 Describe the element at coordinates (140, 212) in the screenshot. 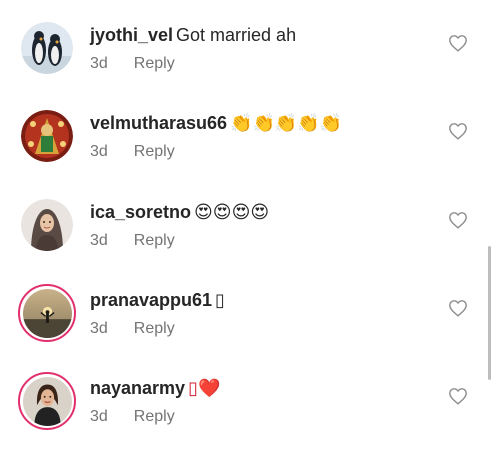

I see `username: ica_soretno` at that location.